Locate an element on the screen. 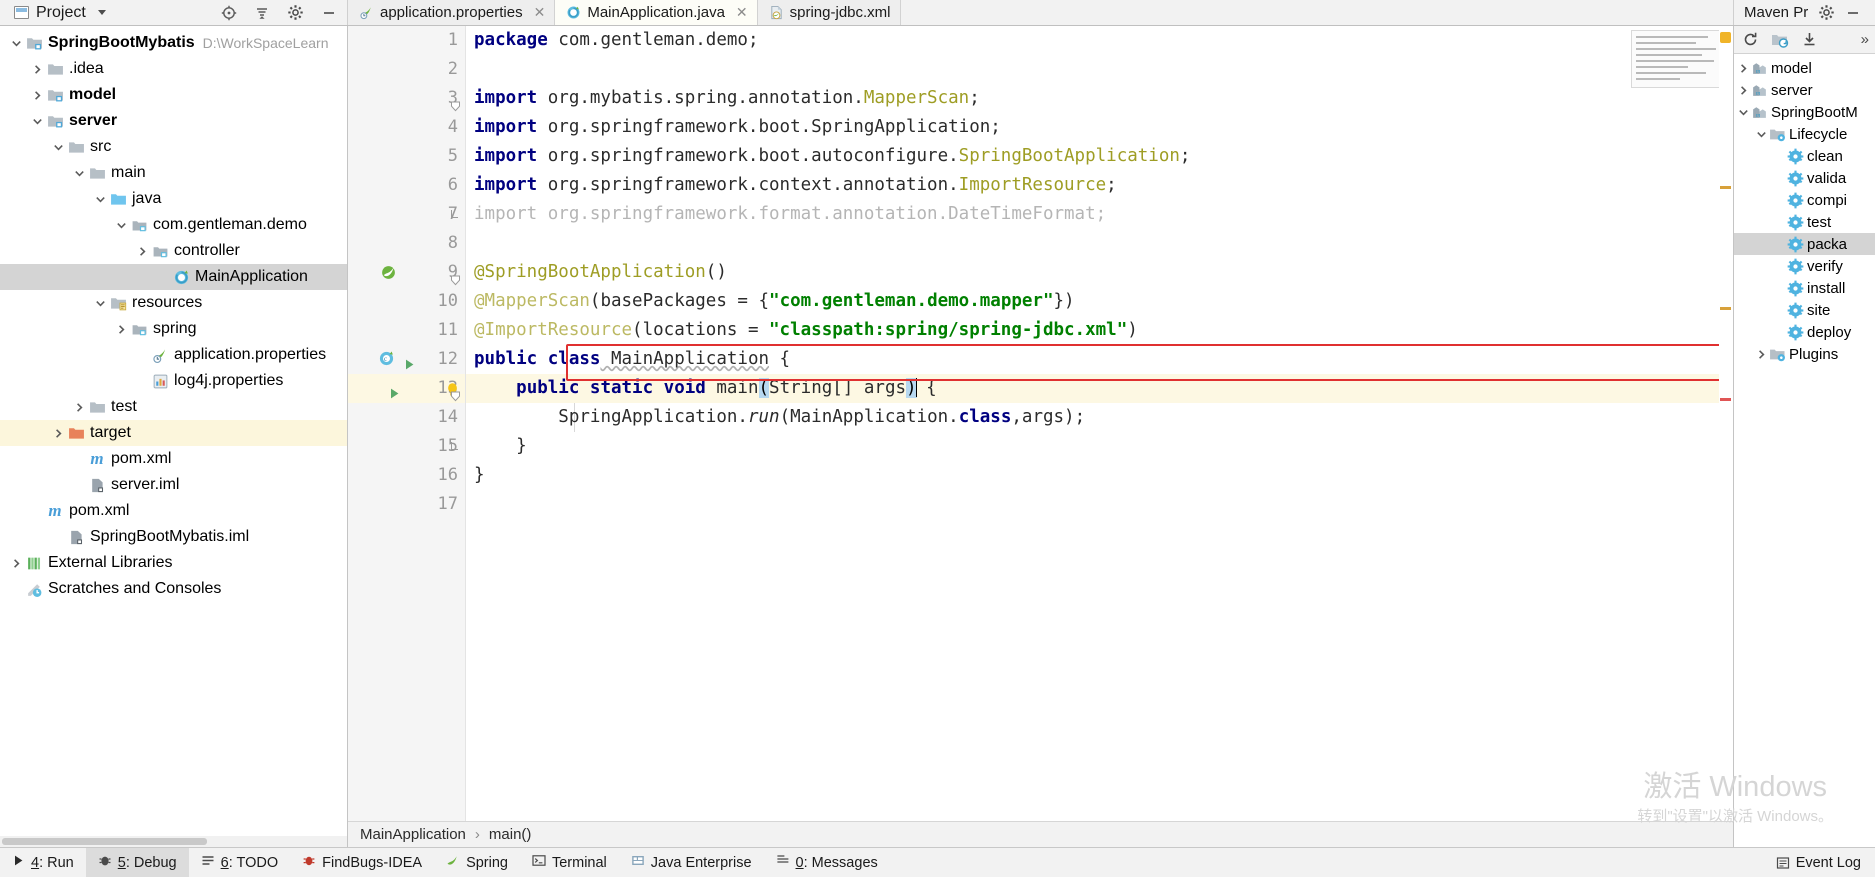 Image resolution: width=1875 pixels, height=877 pixels. error-stripe-gutter is located at coordinates (1726, 423).